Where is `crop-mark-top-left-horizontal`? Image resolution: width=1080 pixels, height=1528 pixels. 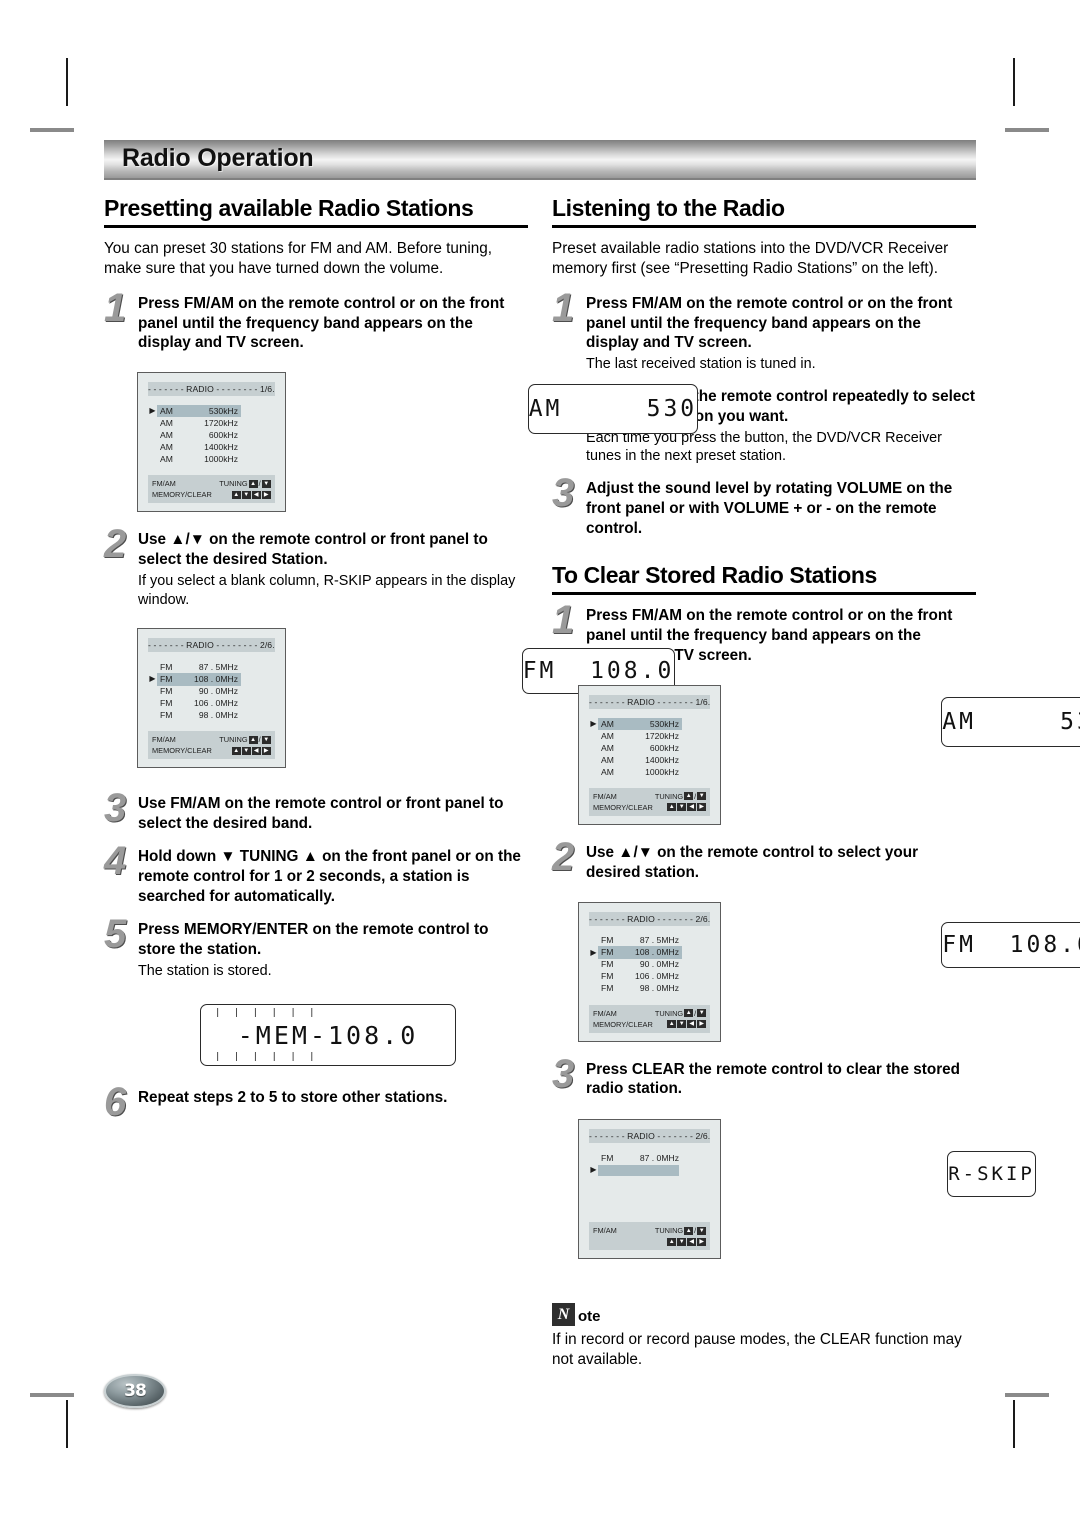
crop-mark-top-left-horizontal is located at coordinates (52, 130).